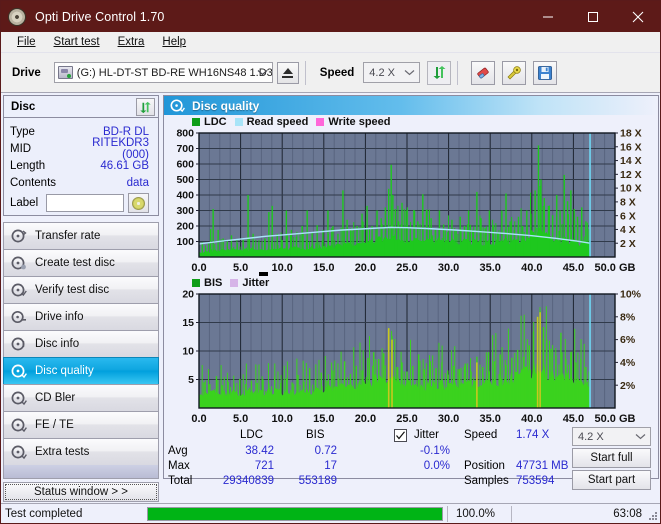 Image resolution: width=661 pixels, height=524 pixels. I want to click on disc-panel-title: Disc, so click(23, 106).